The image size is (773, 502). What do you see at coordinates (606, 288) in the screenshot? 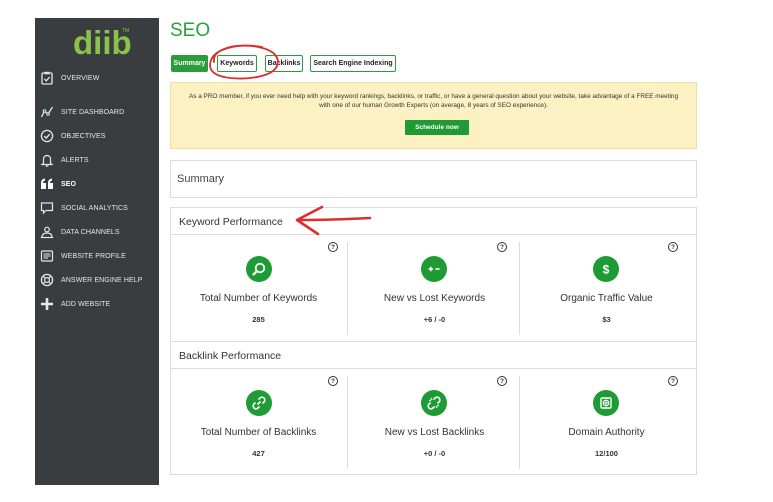
I see `metric-organic-traffic-value: ? $ Organic Traffic Value $3` at bounding box center [606, 288].